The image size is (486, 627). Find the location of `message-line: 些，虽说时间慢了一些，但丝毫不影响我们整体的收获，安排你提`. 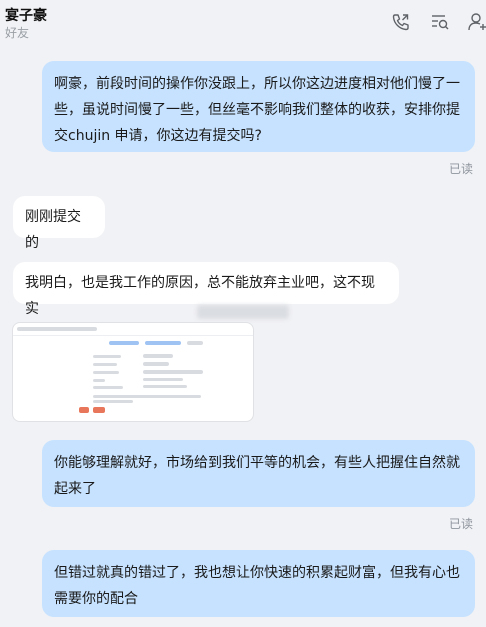

message-line: 些，虽说时间慢了一些，但丝毫不影响我们整体的收获，安排你提 is located at coordinates (257, 110).